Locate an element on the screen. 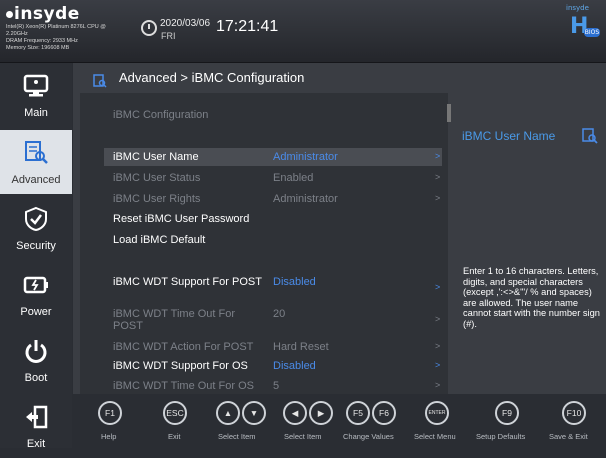  date: 2020/03/06 is located at coordinates (185, 23).